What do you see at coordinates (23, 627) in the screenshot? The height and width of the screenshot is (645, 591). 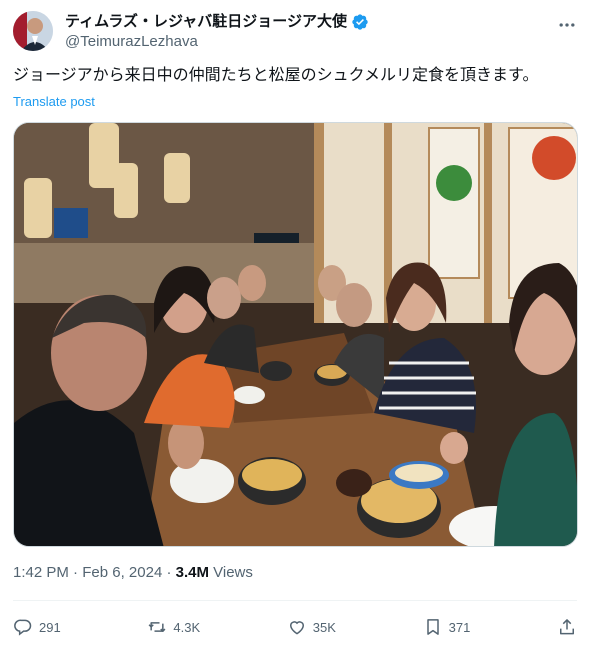 I see `reply-icon` at bounding box center [23, 627].